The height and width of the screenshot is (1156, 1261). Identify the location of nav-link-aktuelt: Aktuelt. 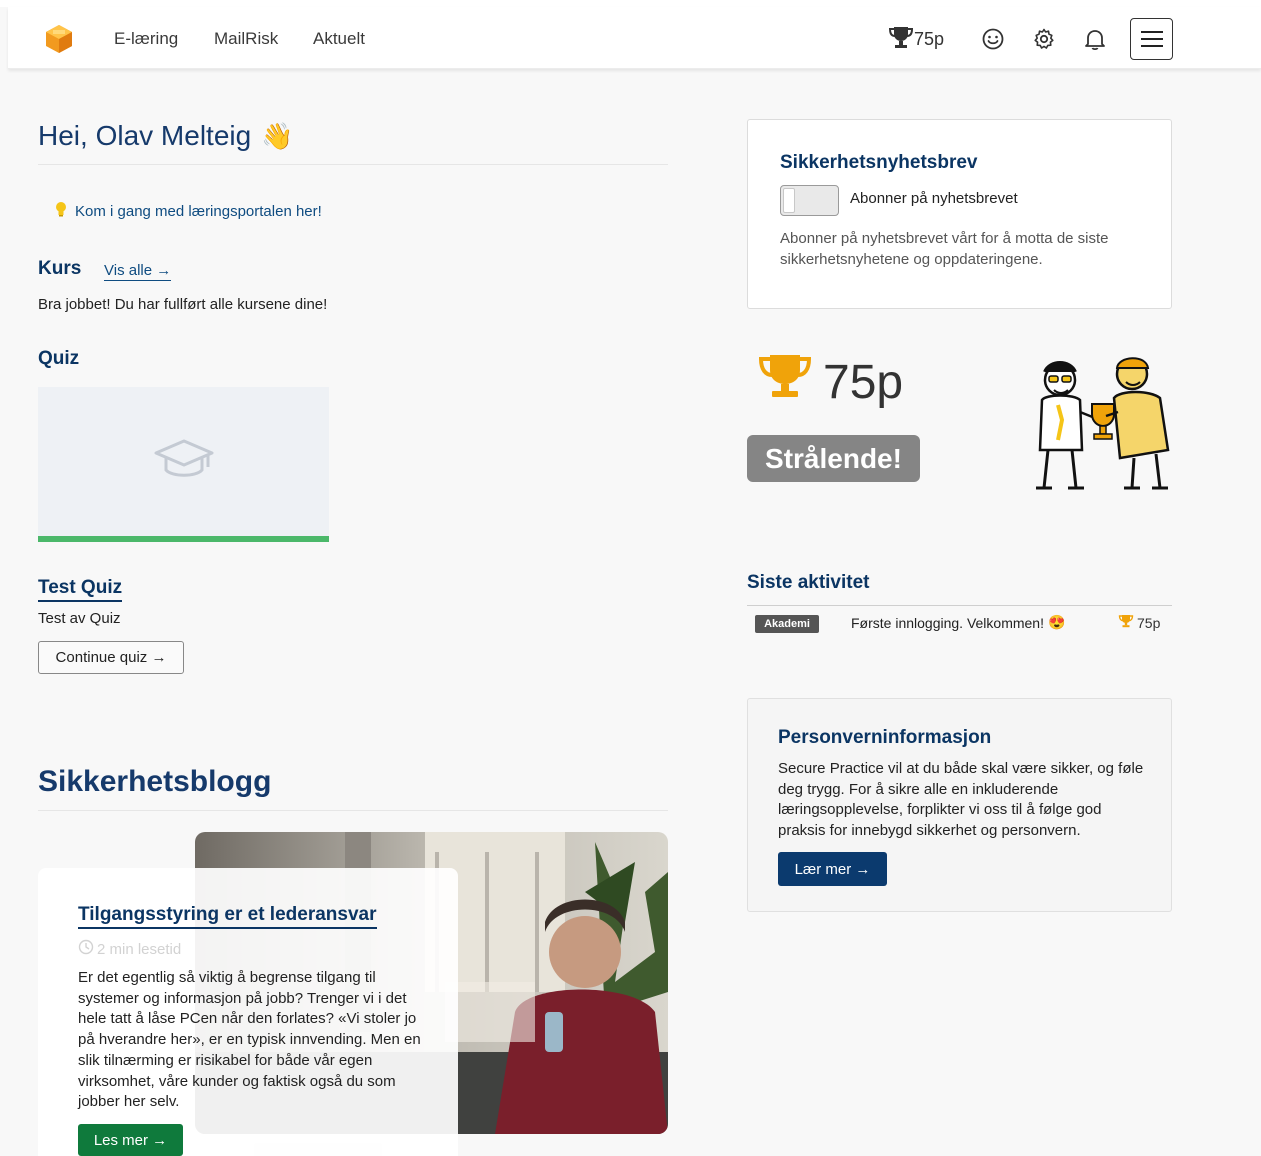
(339, 39).